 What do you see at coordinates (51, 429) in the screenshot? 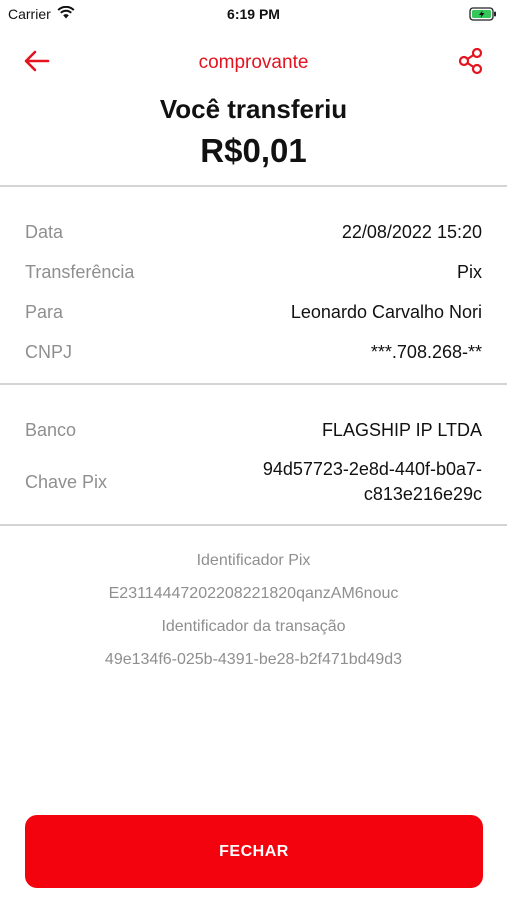
I see `bank-label: Banco` at bounding box center [51, 429].